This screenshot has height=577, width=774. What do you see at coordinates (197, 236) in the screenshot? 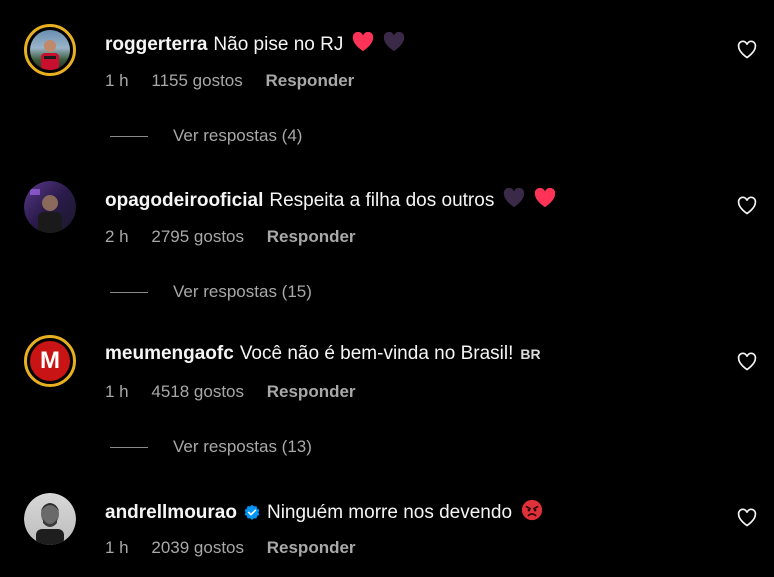
I see `like-count: 2795 gostos` at bounding box center [197, 236].